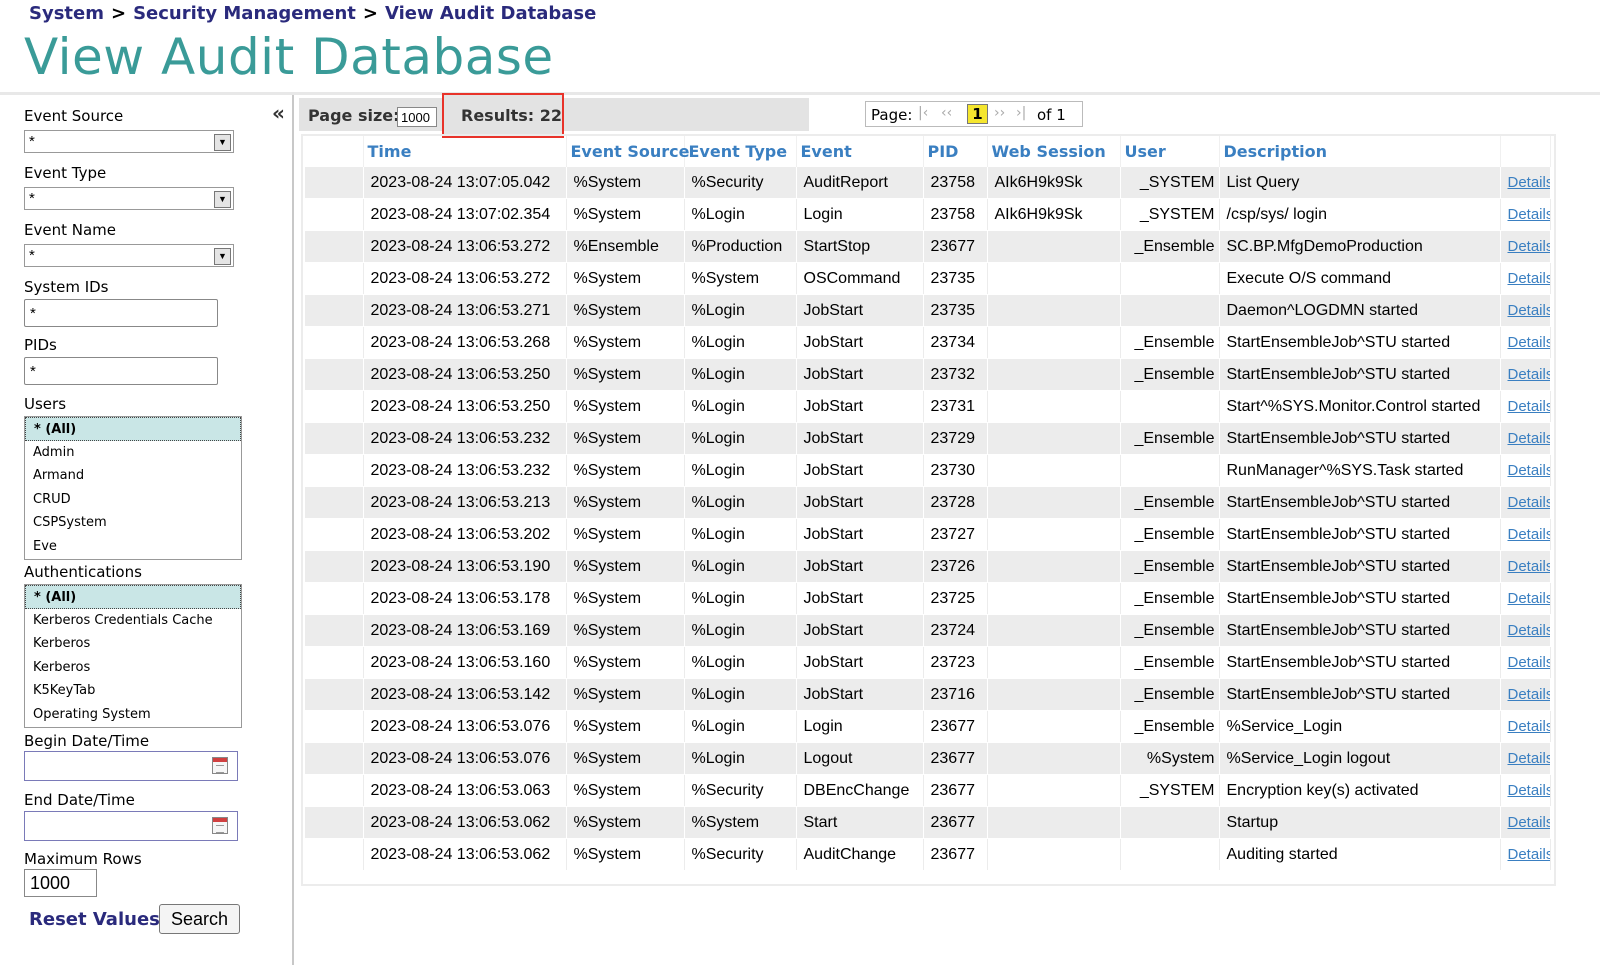  Describe the element at coordinates (465, 151) in the screenshot. I see `column-header-time: Time` at that location.